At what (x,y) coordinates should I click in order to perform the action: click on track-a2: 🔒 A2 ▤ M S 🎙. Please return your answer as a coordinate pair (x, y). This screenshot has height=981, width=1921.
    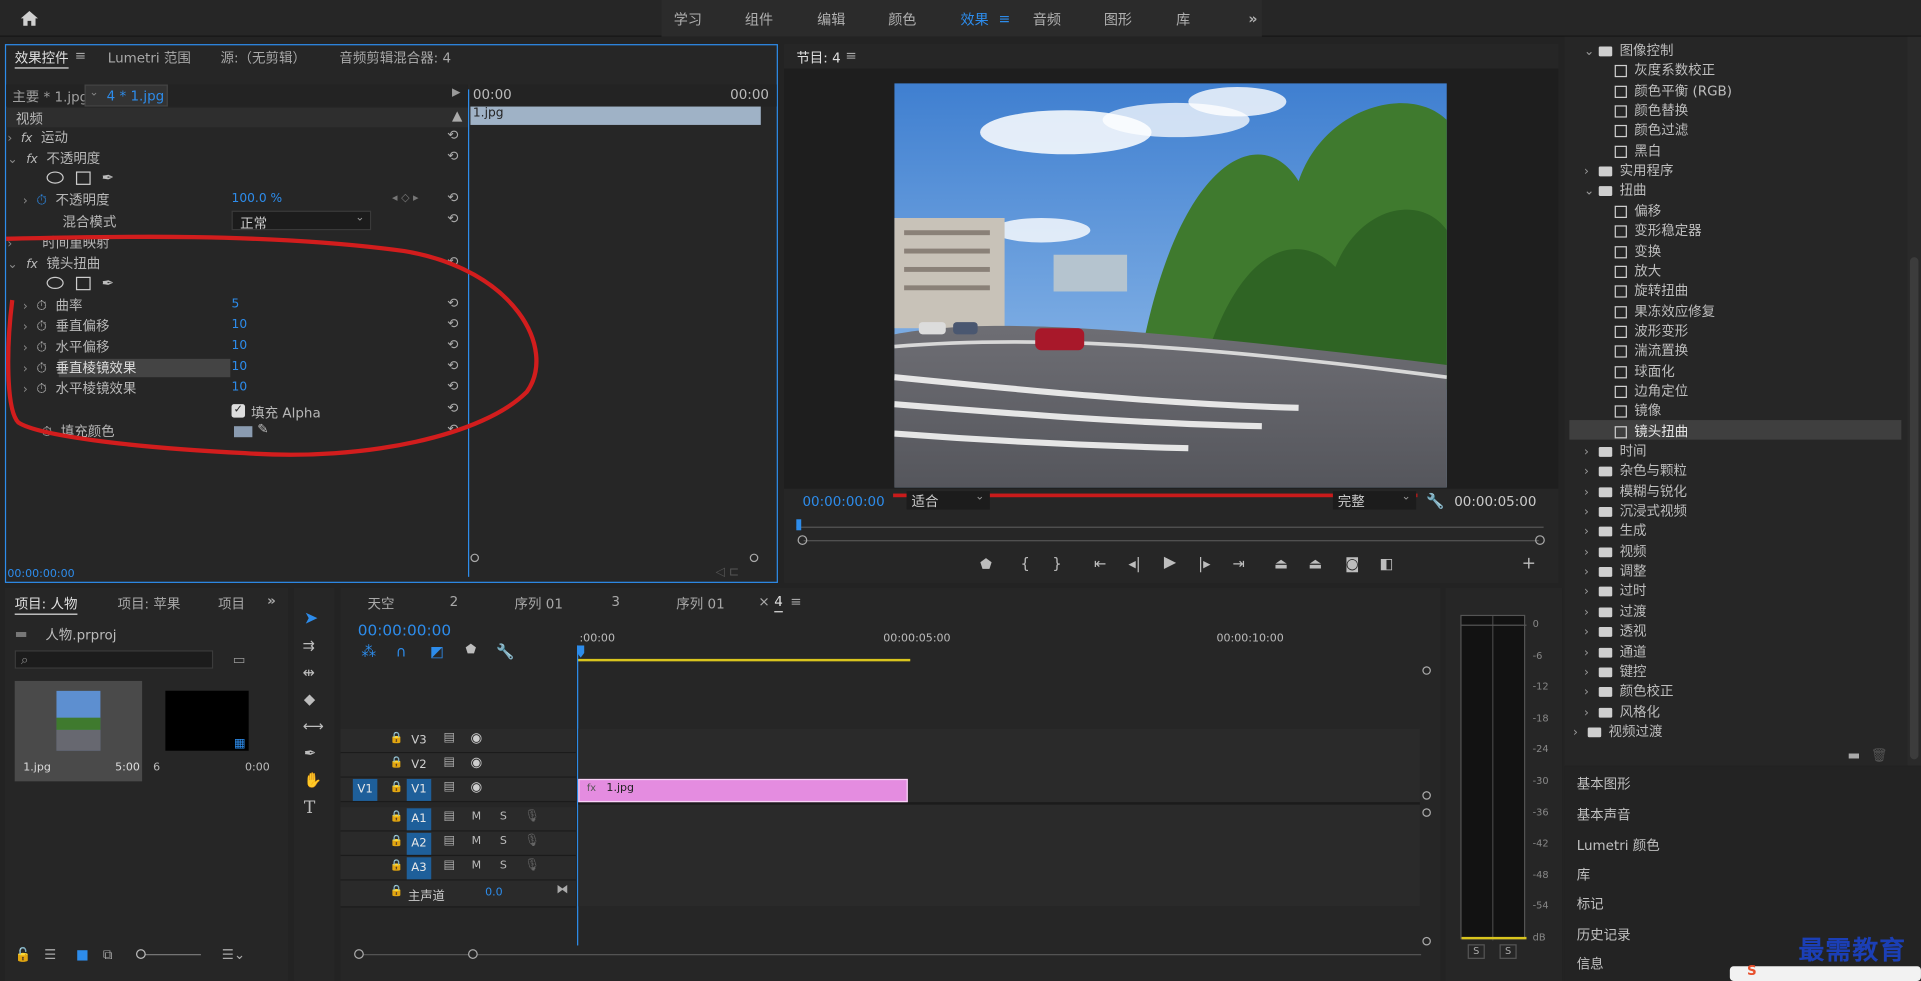
    Looking at the image, I should click on (458, 844).